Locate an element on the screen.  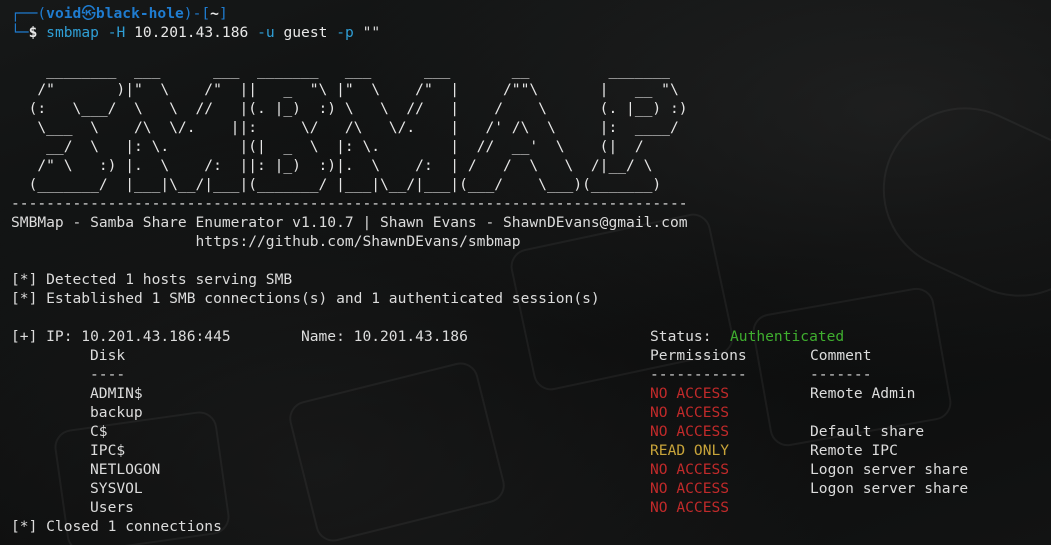
share-name: backup is located at coordinates (116, 412).